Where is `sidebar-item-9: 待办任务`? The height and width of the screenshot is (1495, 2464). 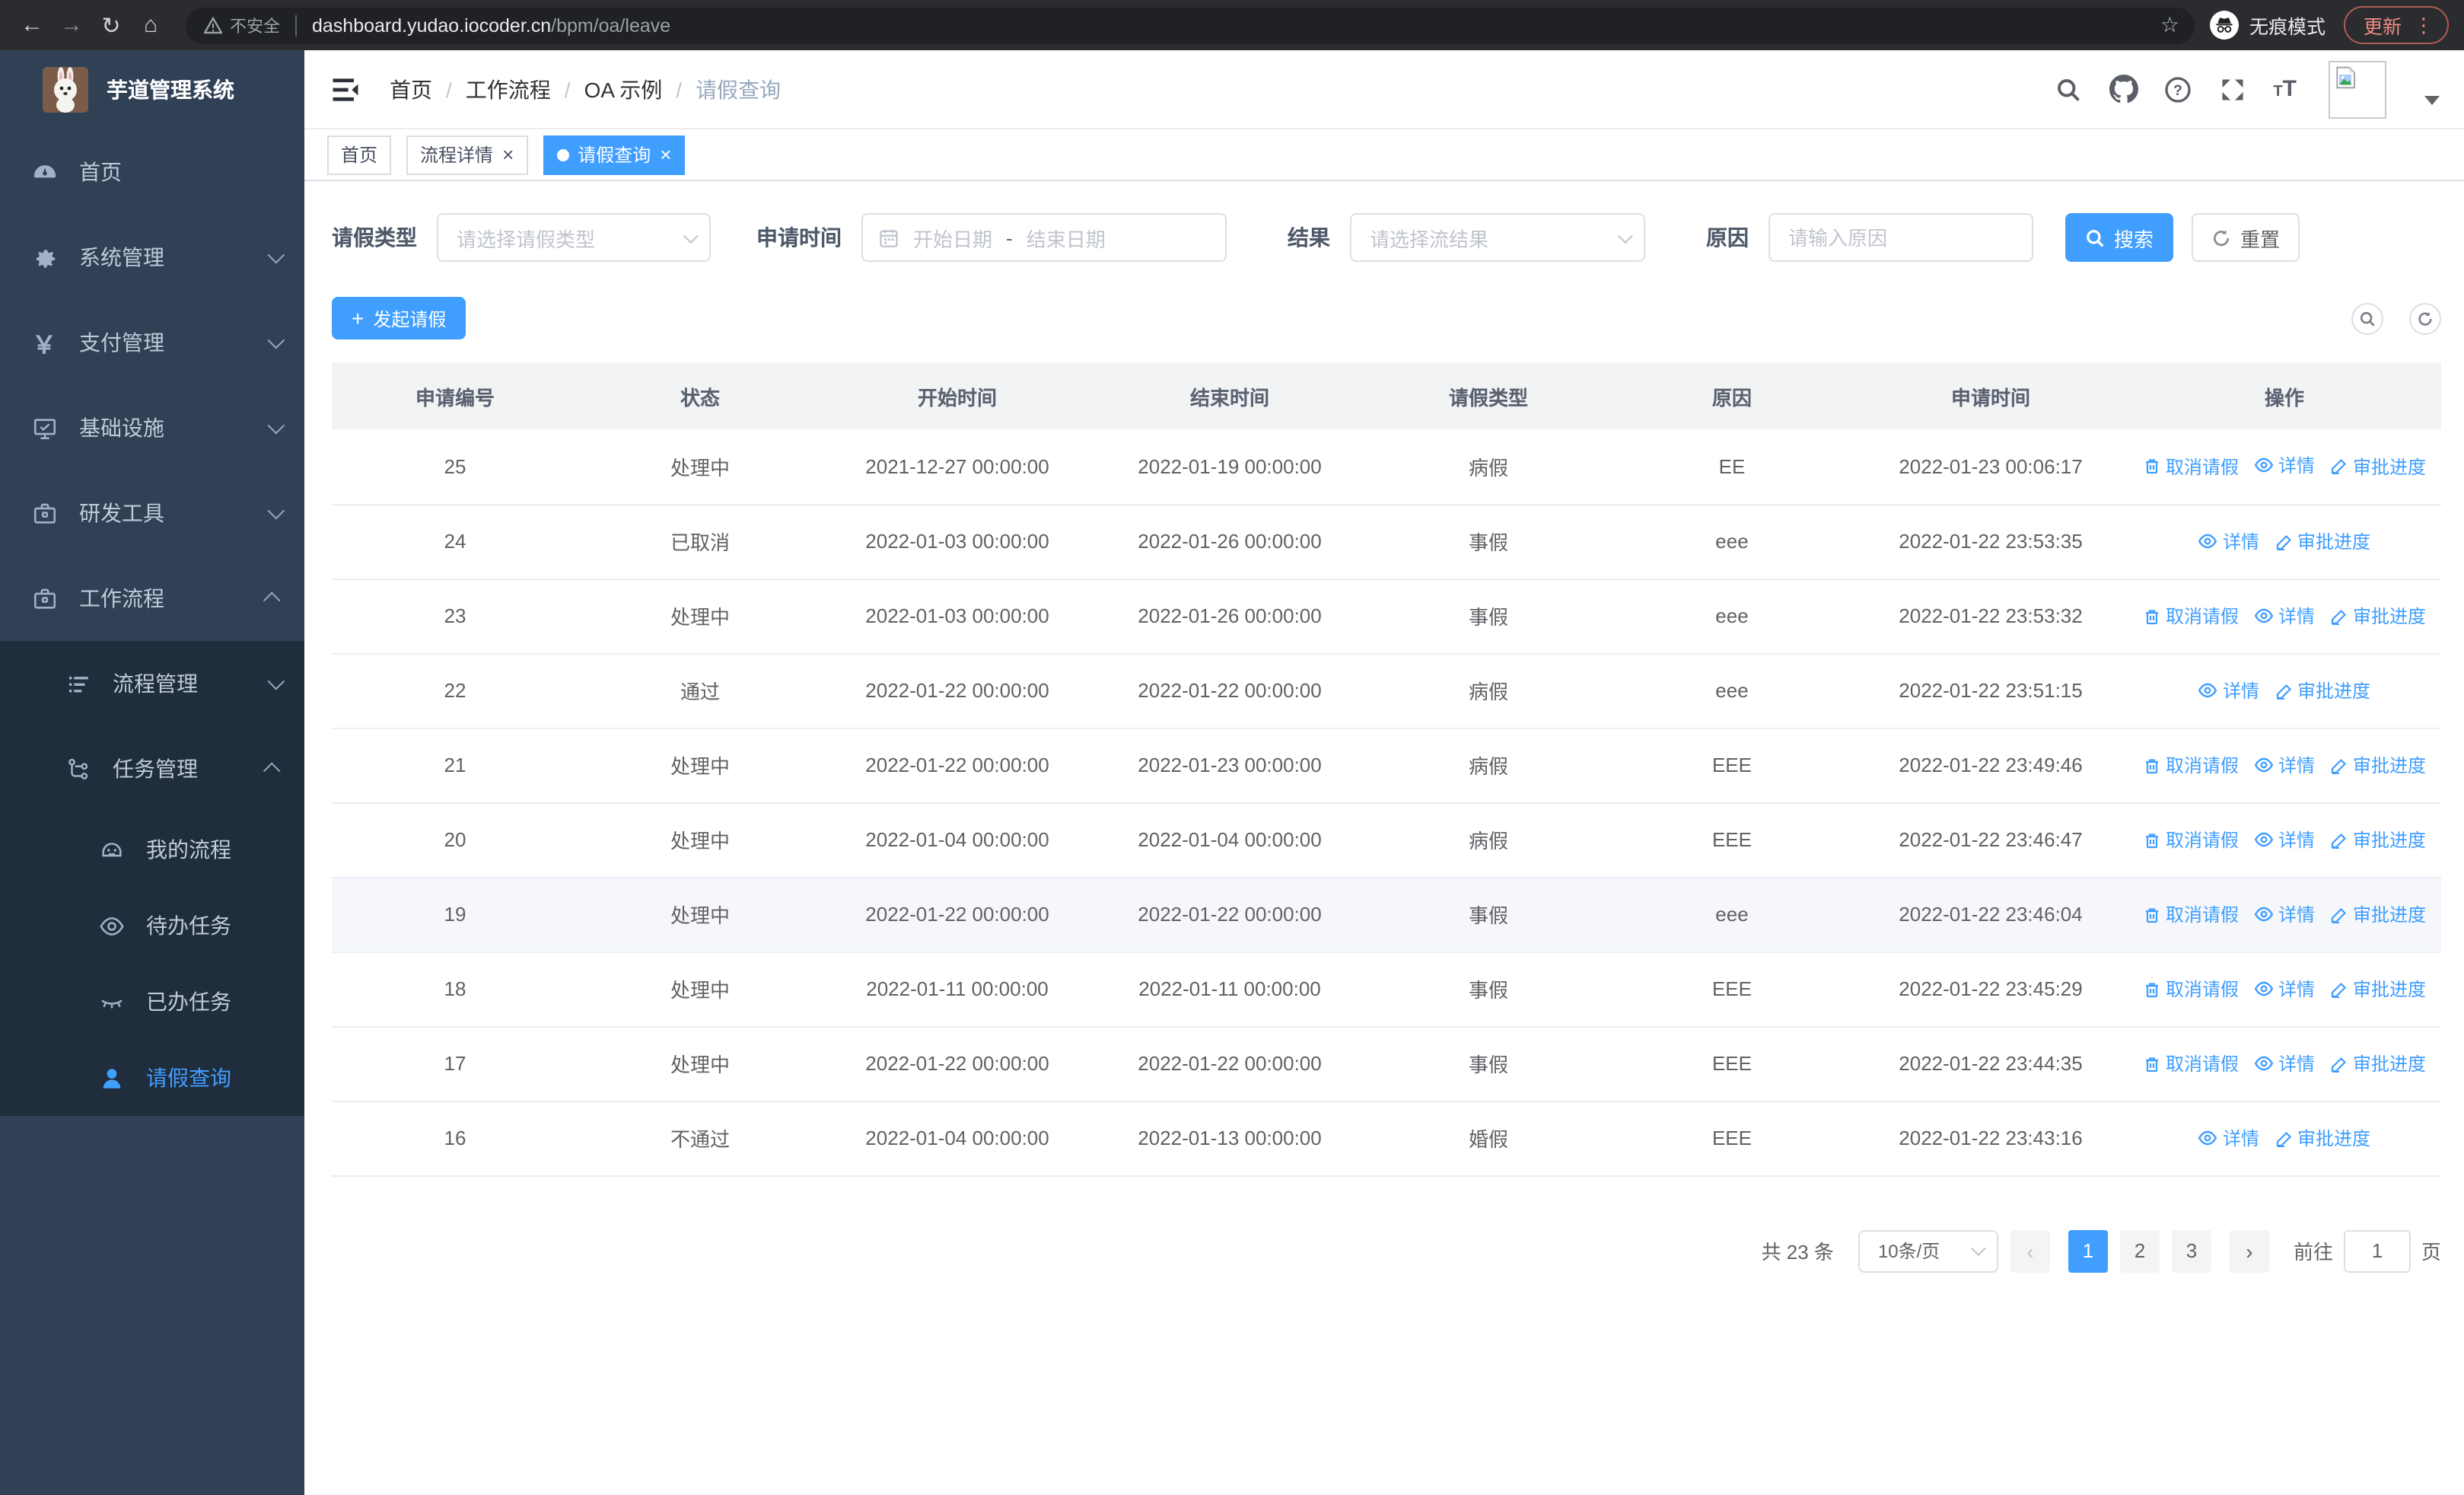
sidebar-item-9: 待办任务 is located at coordinates (152, 926).